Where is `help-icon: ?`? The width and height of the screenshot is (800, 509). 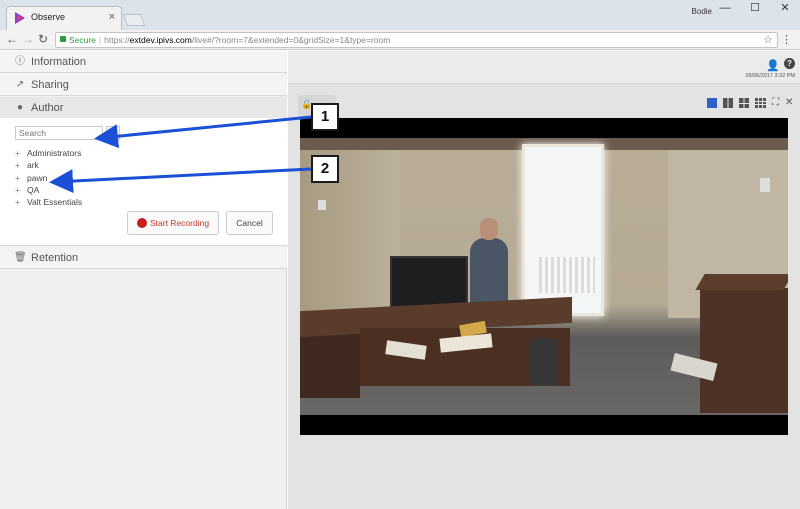
help-icon: ? is located at coordinates (789, 63).